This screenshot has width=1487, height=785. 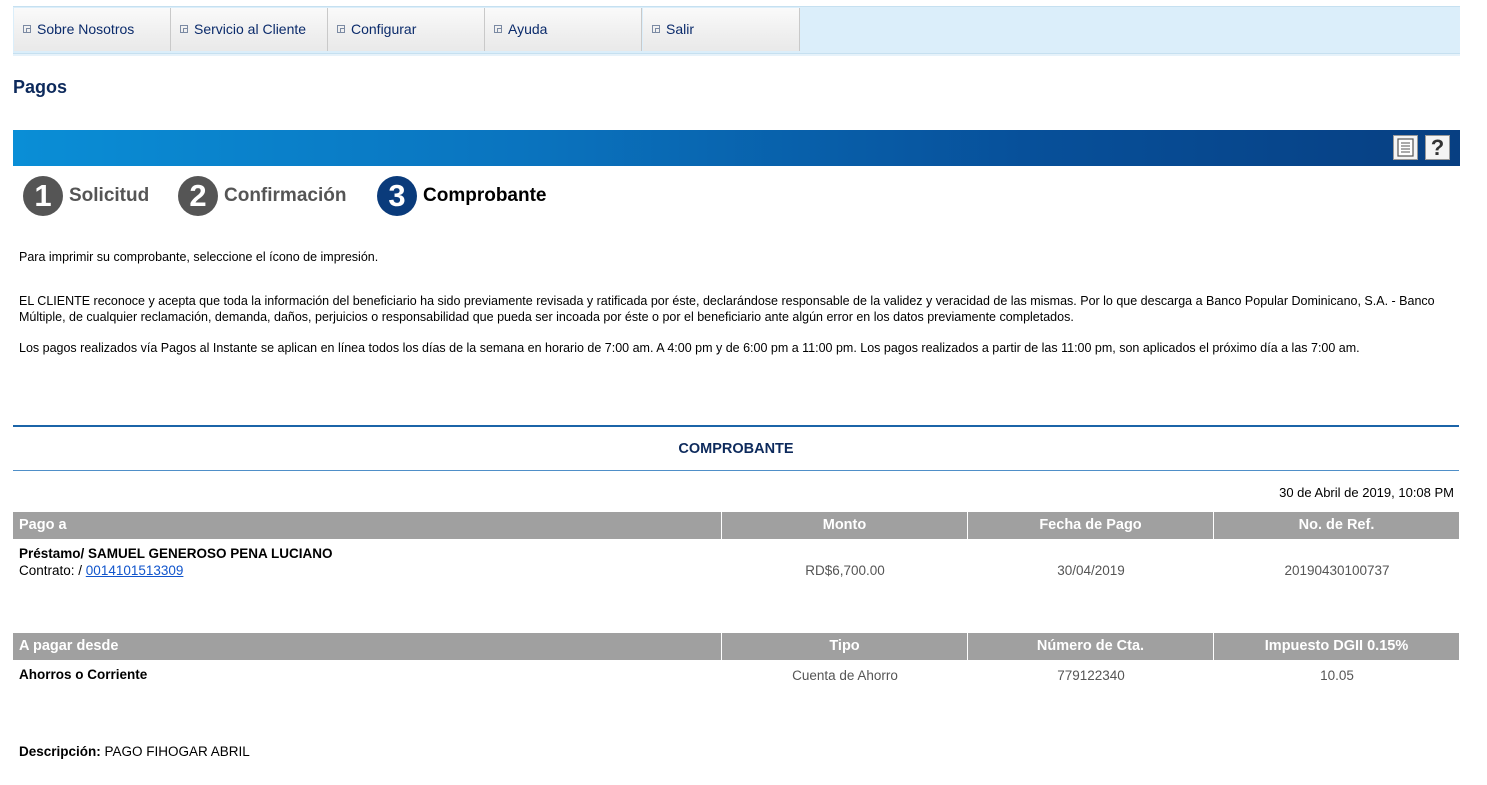 I want to click on help-icon: ?, so click(x=1437, y=147).